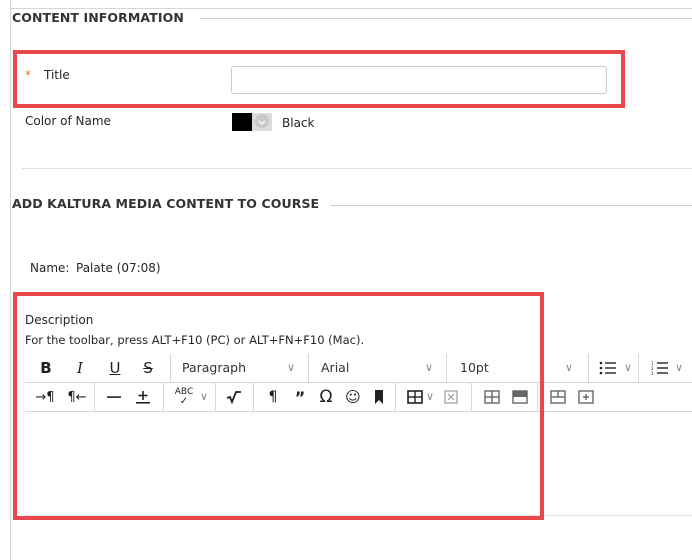  Describe the element at coordinates (98, 17) in the screenshot. I see `content-information-heading: CONTENT INFORMATION` at that location.